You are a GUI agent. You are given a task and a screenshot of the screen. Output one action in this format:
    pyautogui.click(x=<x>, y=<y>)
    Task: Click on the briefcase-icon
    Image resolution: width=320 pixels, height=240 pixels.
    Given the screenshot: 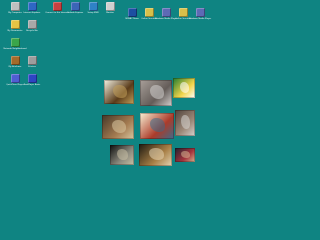 What is the action you would take?
    pyautogui.click(x=15, y=60)
    